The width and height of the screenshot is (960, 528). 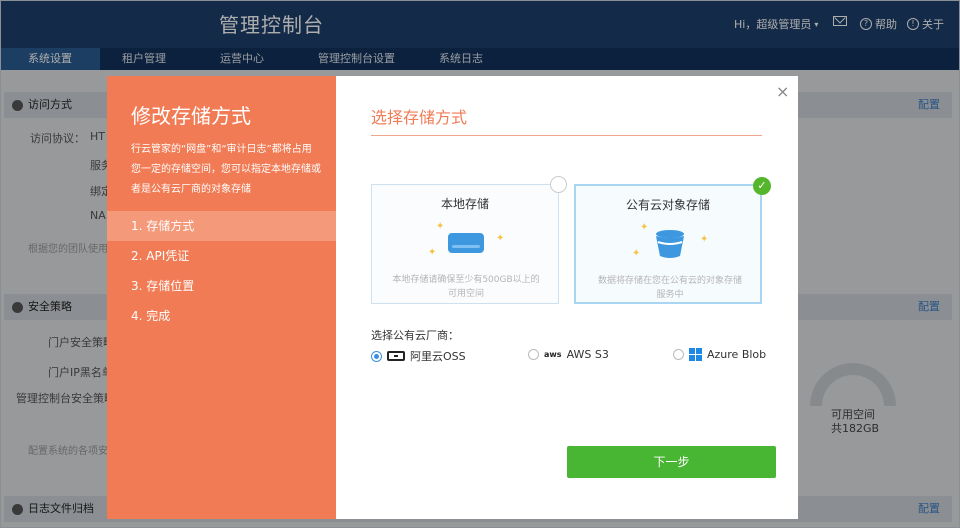 What do you see at coordinates (762, 186) in the screenshot?
I see `checkmark-icon: ✓` at bounding box center [762, 186].